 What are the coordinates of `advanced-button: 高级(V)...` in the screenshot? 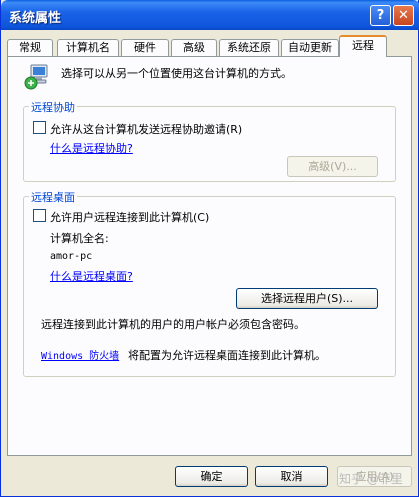 It's located at (332, 166).